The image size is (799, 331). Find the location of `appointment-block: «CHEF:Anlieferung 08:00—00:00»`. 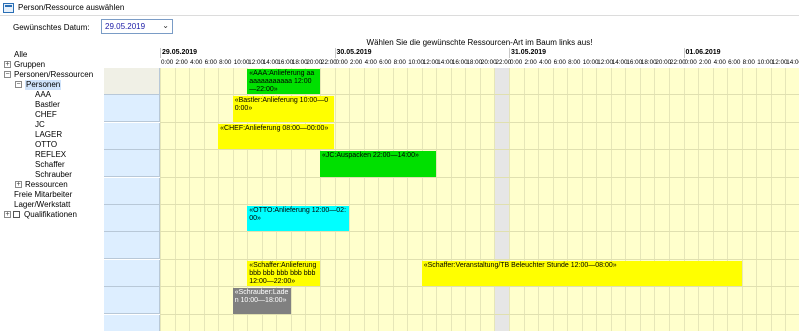

appointment-block: «CHEF:Anlieferung 08:00—00:00» is located at coordinates (276, 136).